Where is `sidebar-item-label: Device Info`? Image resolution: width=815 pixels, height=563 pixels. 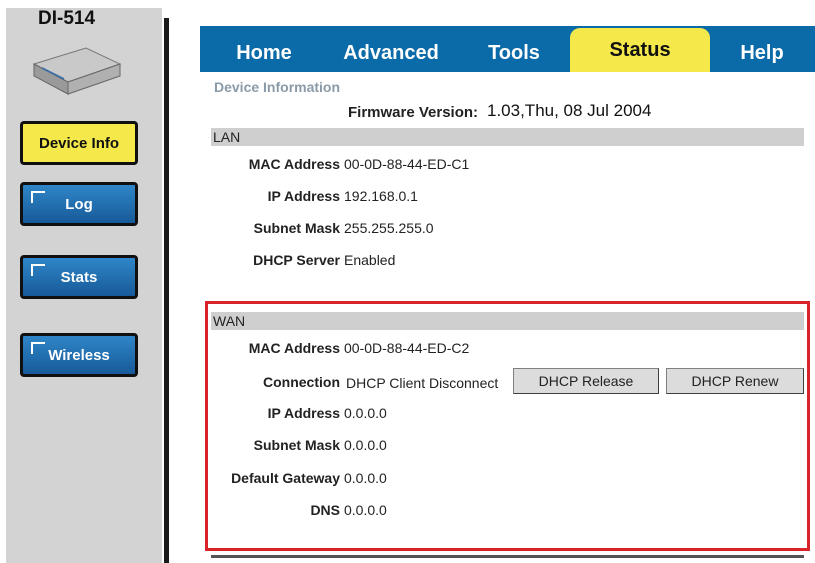 sidebar-item-label: Device Info is located at coordinates (79, 143).